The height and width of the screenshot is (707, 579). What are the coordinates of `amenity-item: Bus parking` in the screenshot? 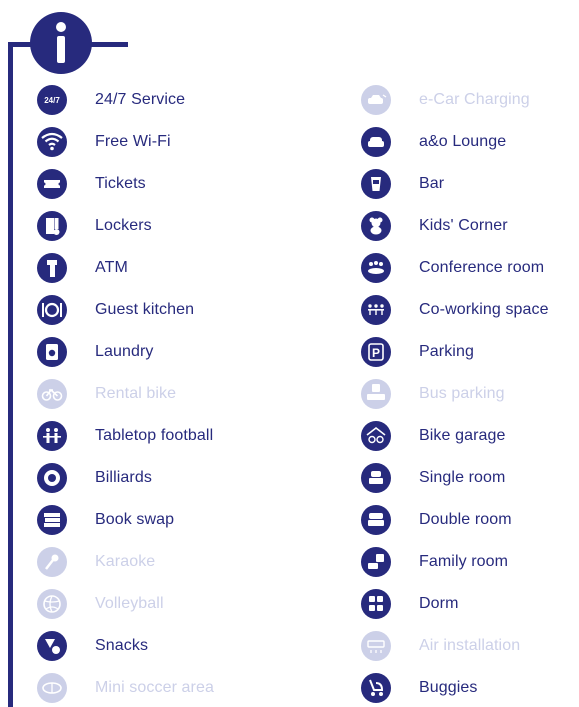 It's located at (433, 394).